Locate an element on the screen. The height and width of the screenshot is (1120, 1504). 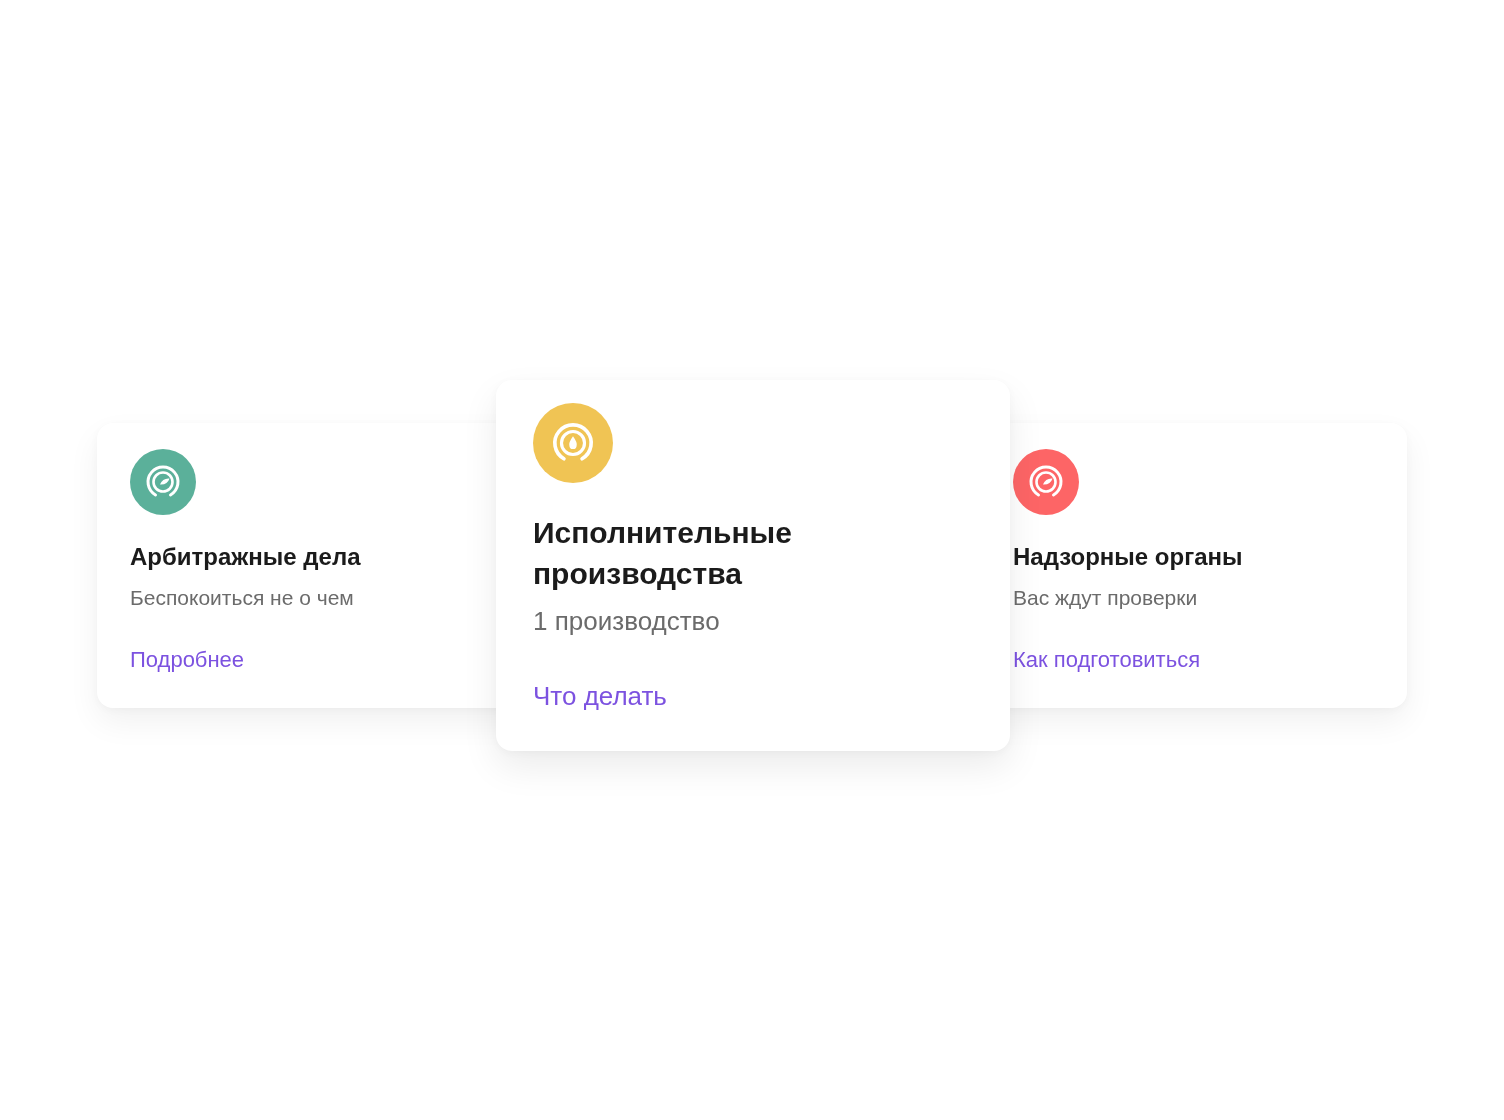
card-subtitle: 1 производство is located at coordinates (626, 621).